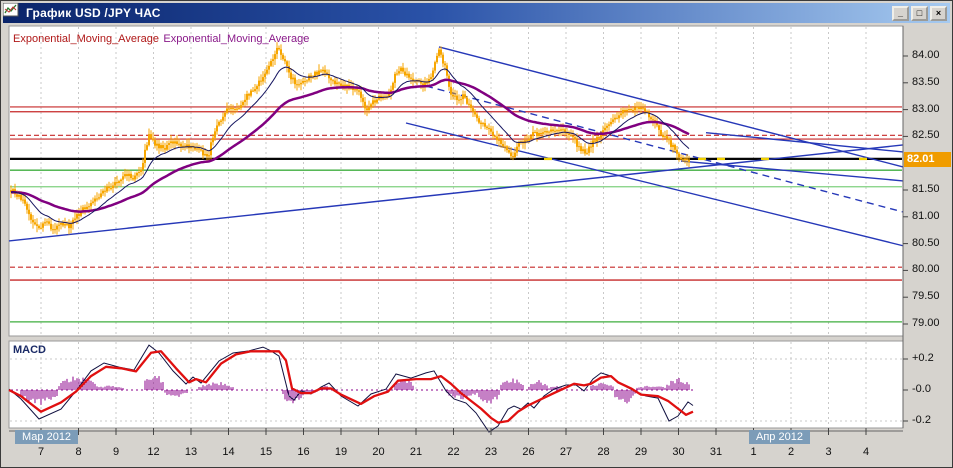 This screenshot has height=468, width=953. I want to click on window-controls: _ □ ×, so click(919, 13).